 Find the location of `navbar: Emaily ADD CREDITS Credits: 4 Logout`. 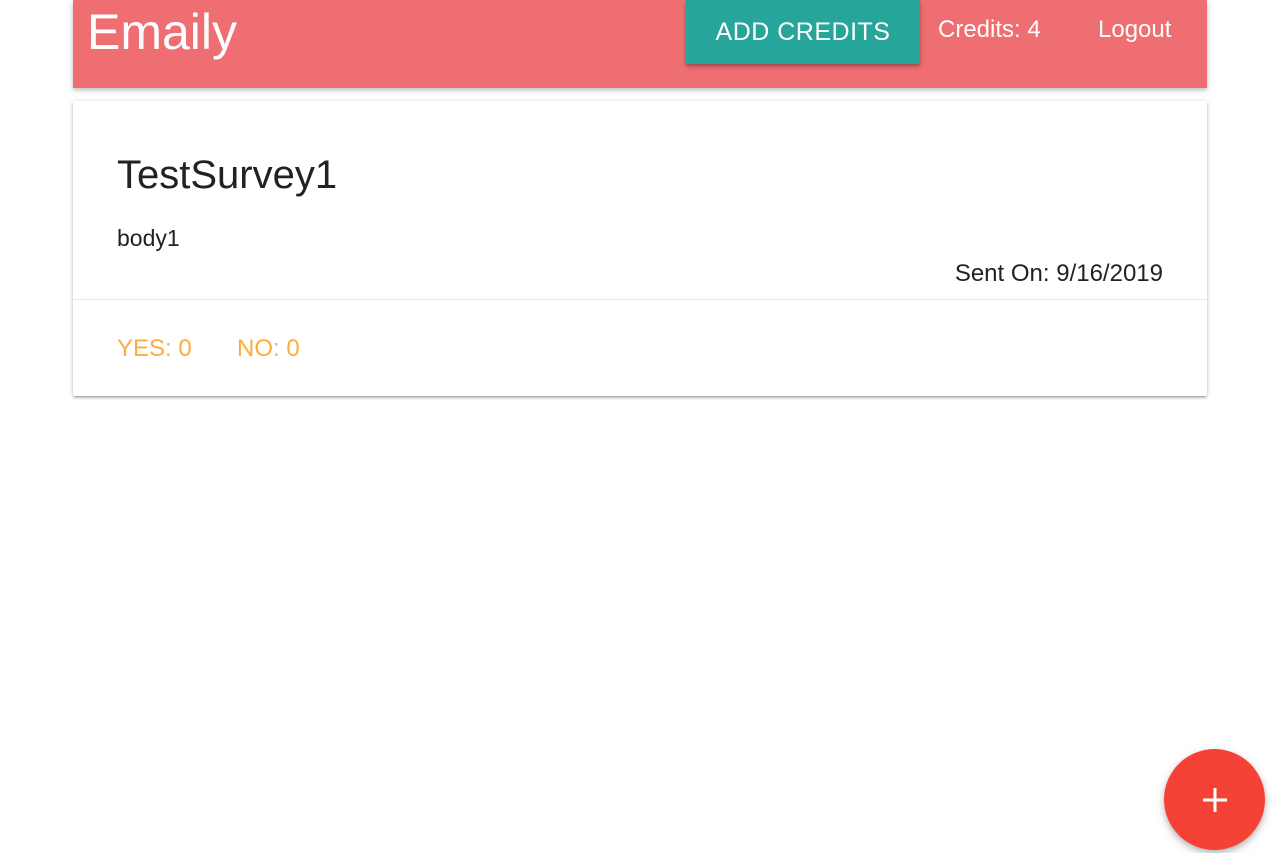

navbar: Emaily ADD CREDITS Credits: 4 Logout is located at coordinates (640, 44).